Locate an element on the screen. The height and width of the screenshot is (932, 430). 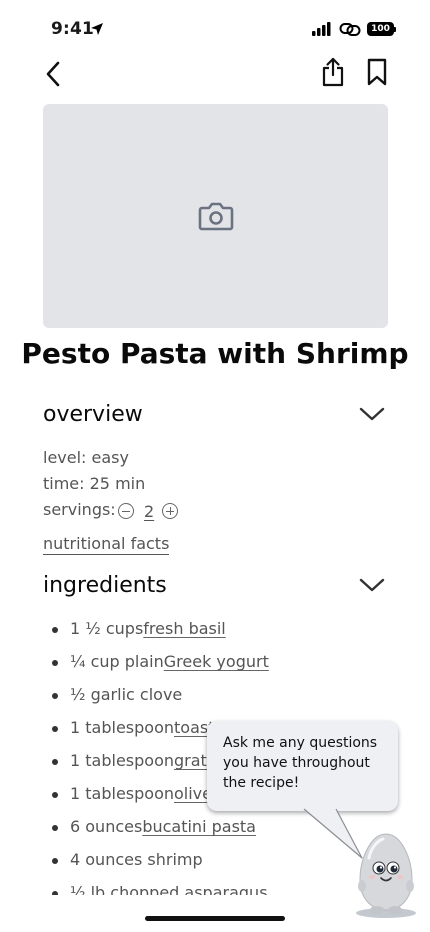
ingredient-text: ½ lb chopped asparagus is located at coordinates (169, 889).